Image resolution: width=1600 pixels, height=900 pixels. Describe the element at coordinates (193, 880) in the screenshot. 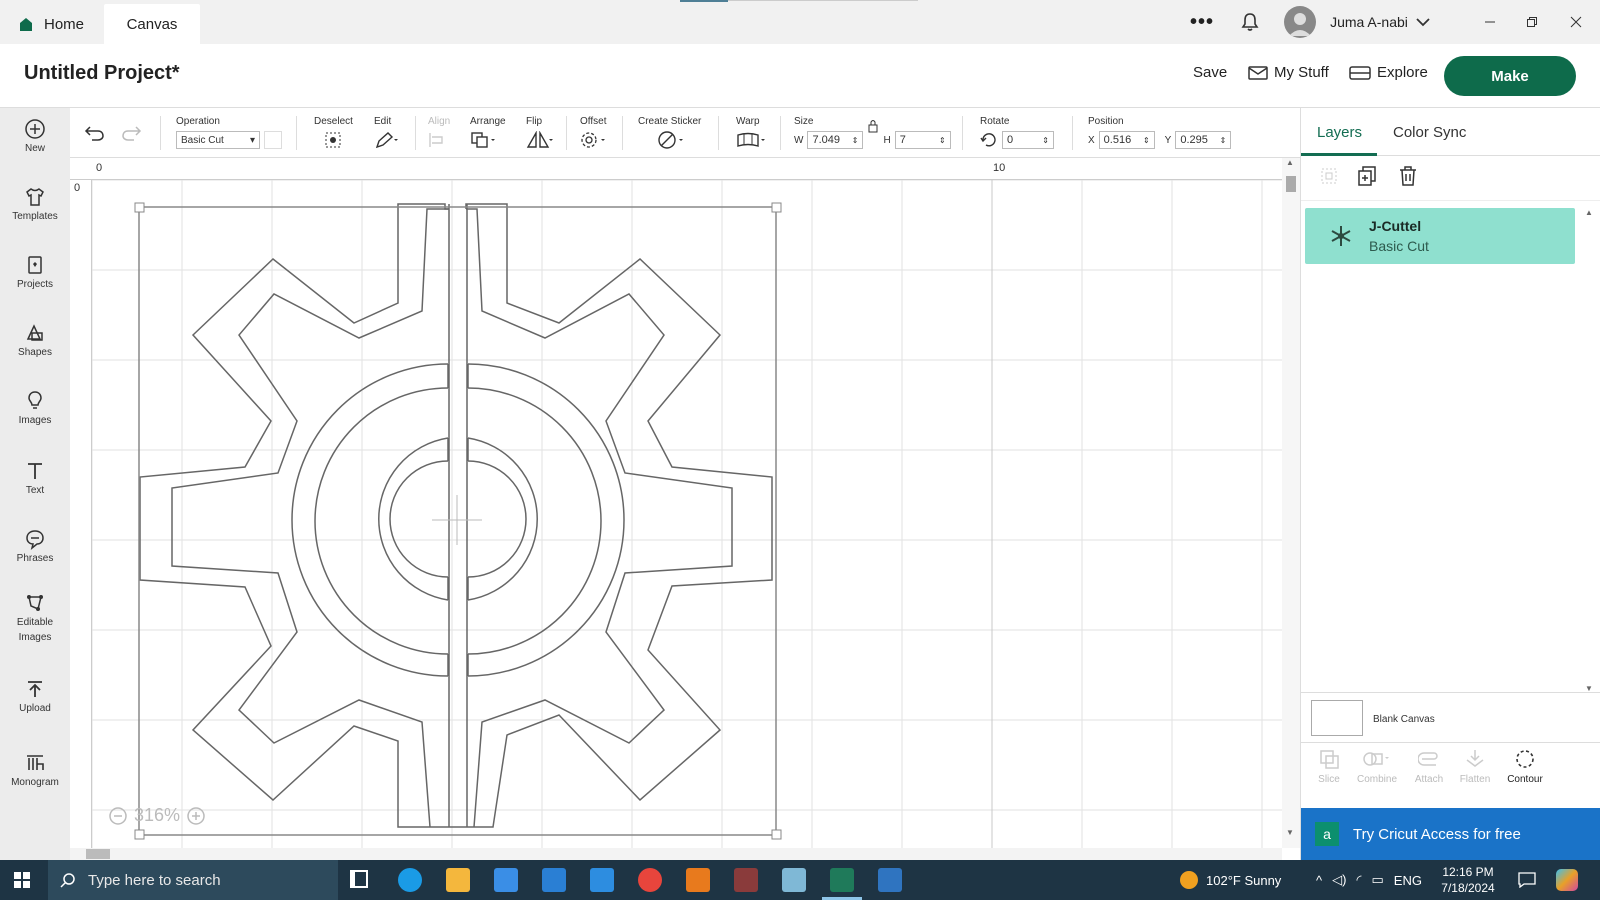

I see `taskbar-search: Type here to search` at that location.